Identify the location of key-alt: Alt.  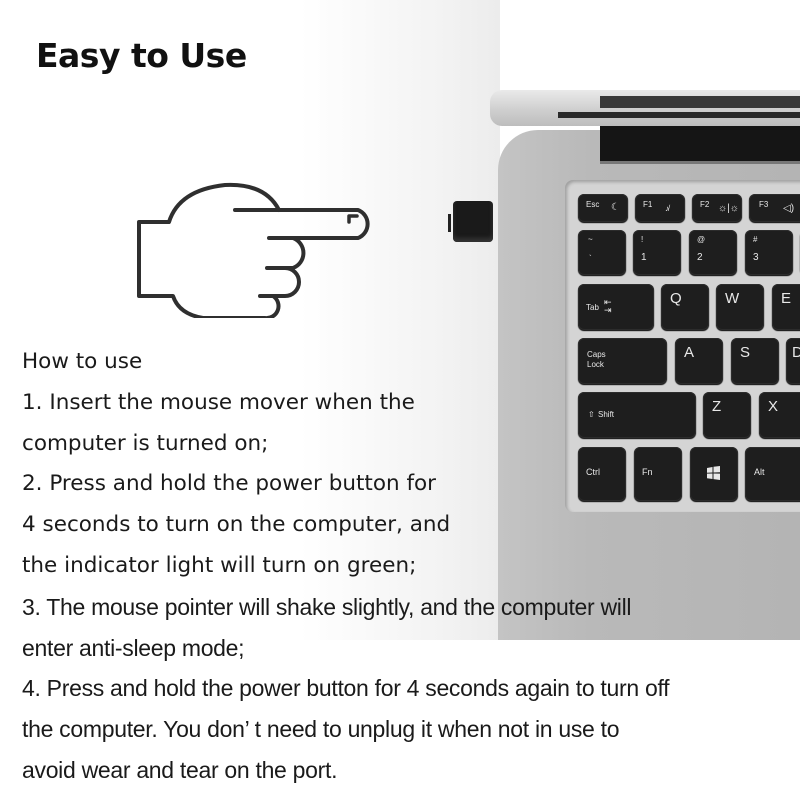
(772, 474).